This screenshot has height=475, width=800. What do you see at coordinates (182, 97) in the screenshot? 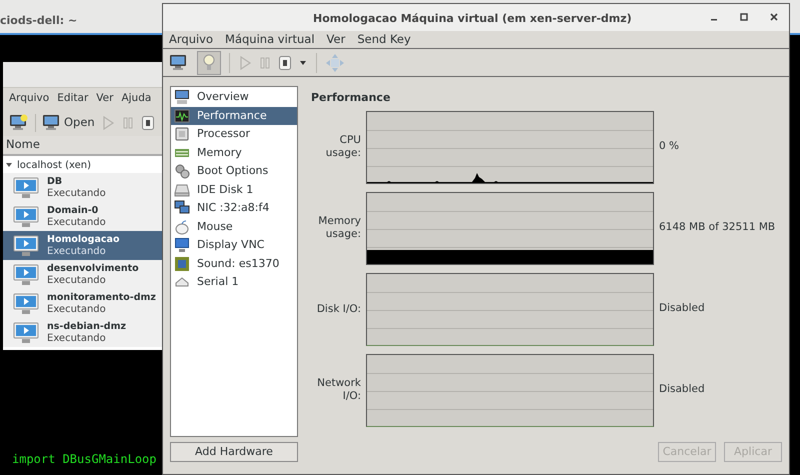
I see `computer-icon` at bounding box center [182, 97].